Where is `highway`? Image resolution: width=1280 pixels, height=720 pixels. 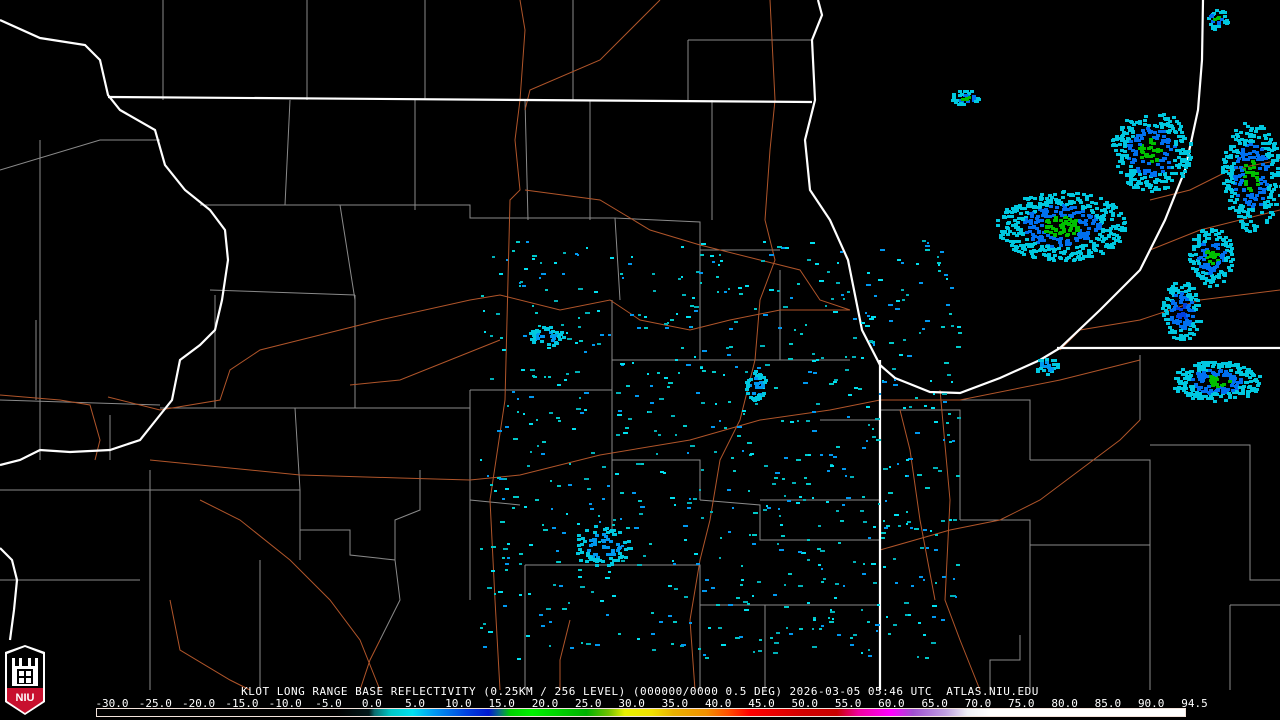 highway is located at coordinates (1010, 485).